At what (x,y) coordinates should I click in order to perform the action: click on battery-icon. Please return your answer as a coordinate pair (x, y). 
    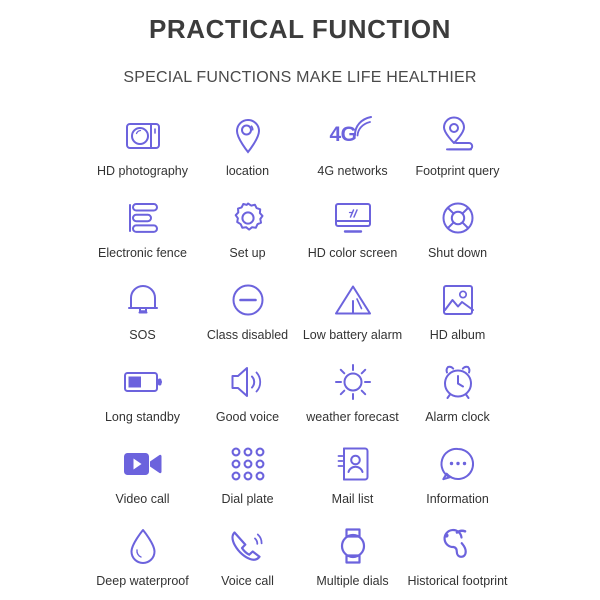
    Looking at the image, I should click on (143, 382).